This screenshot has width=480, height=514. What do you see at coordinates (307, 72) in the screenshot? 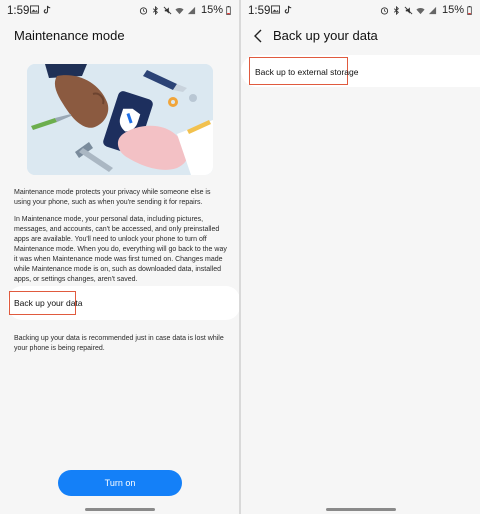
I see `back-up-to-external-storage-label: Back up to external storage` at bounding box center [307, 72].